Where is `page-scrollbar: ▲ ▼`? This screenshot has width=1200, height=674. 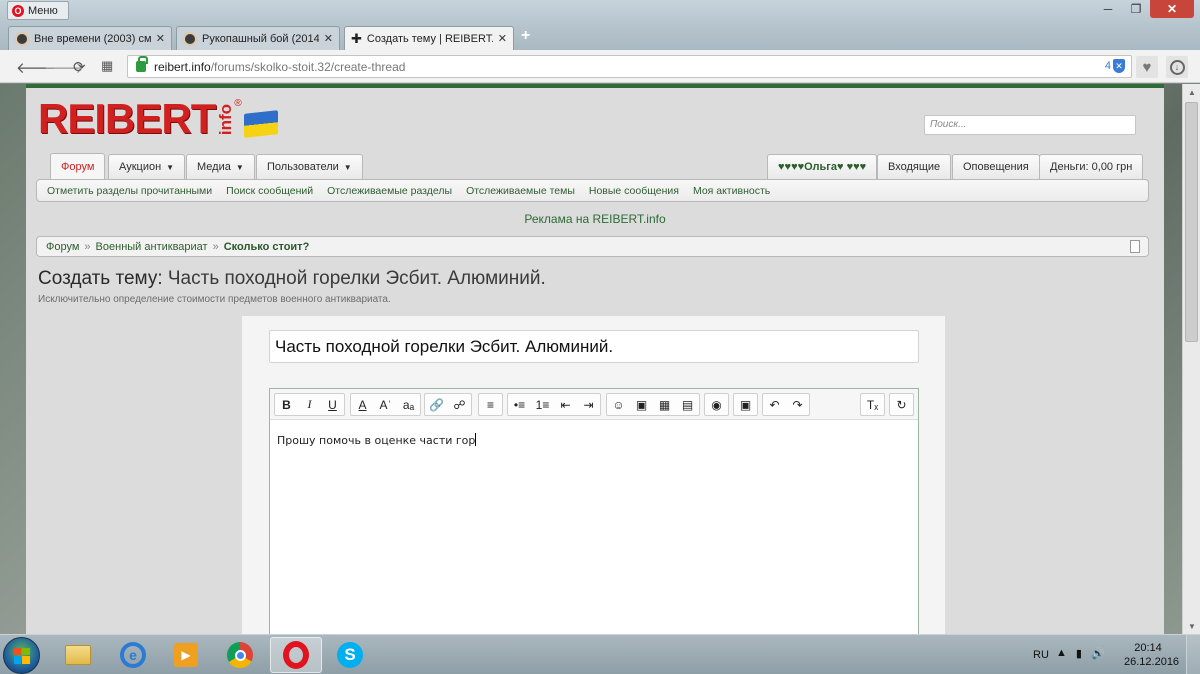
page-scrollbar: ▲ ▼ is located at coordinates (1191, 359).